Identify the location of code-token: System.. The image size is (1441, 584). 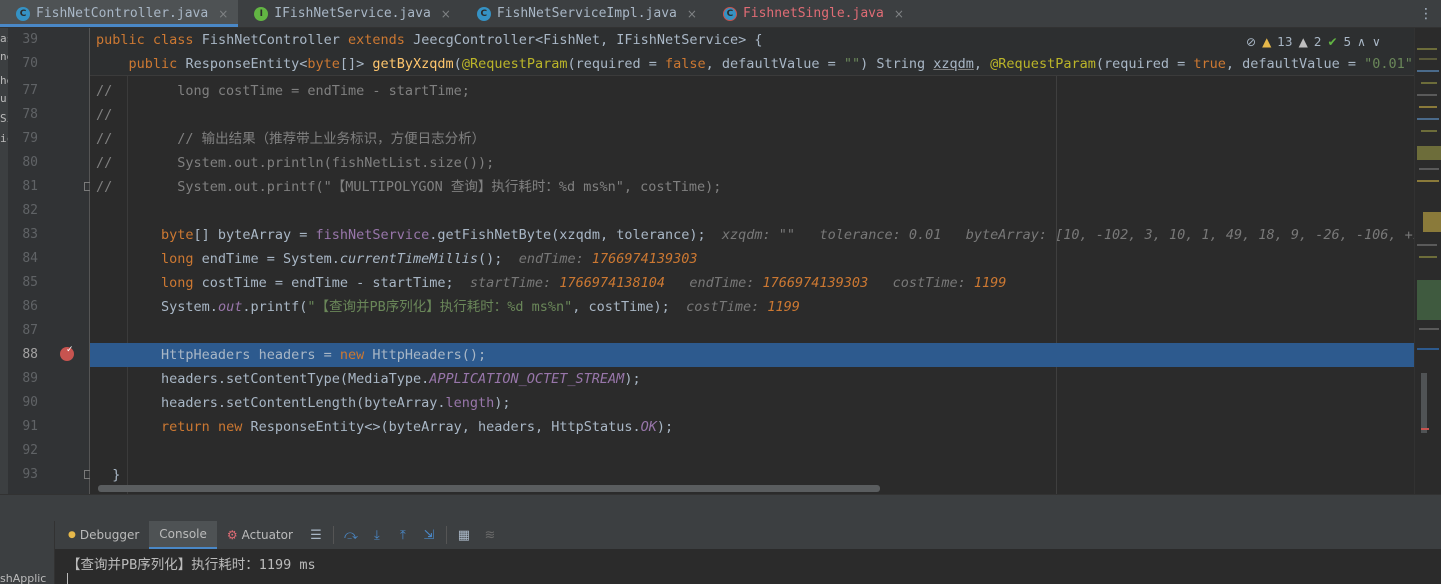
(189, 307).